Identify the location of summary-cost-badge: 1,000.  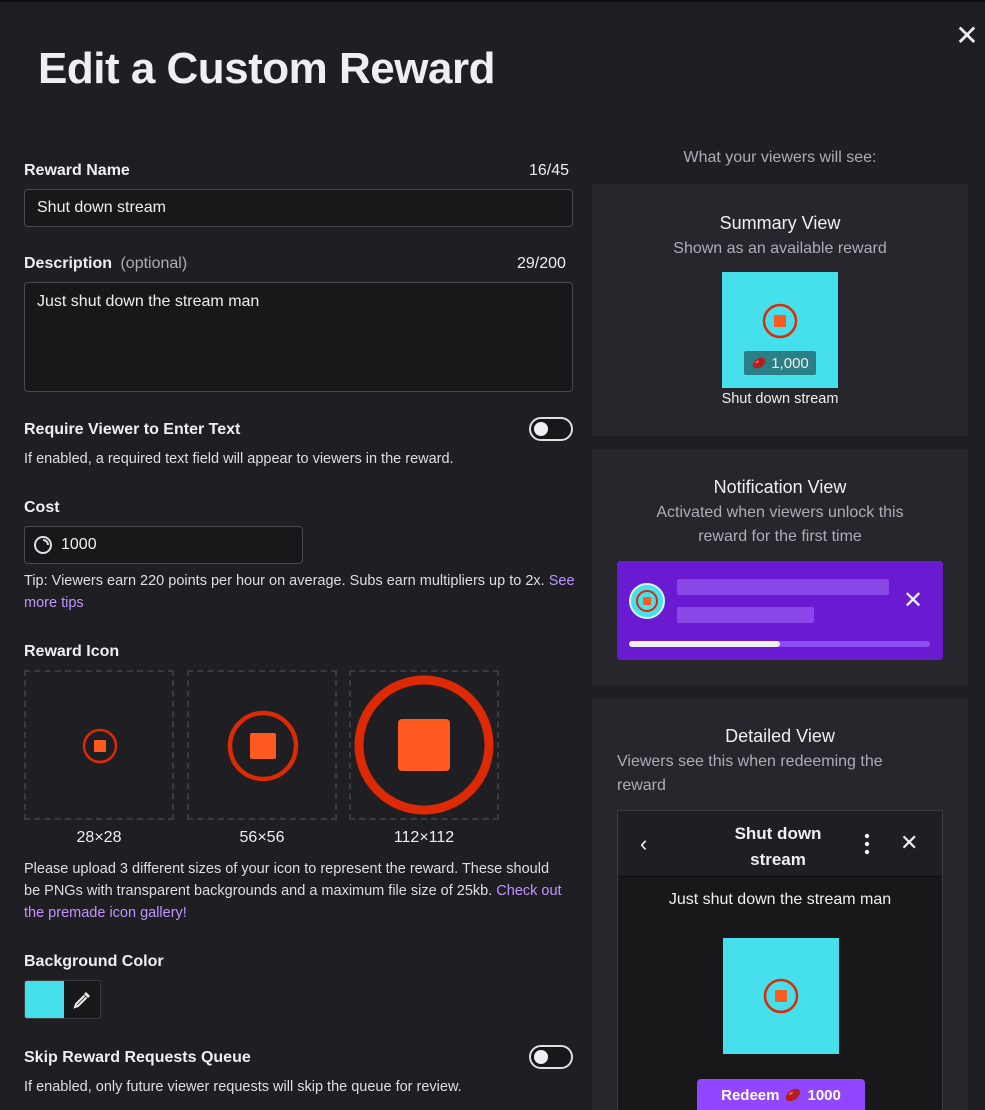
(780, 363).